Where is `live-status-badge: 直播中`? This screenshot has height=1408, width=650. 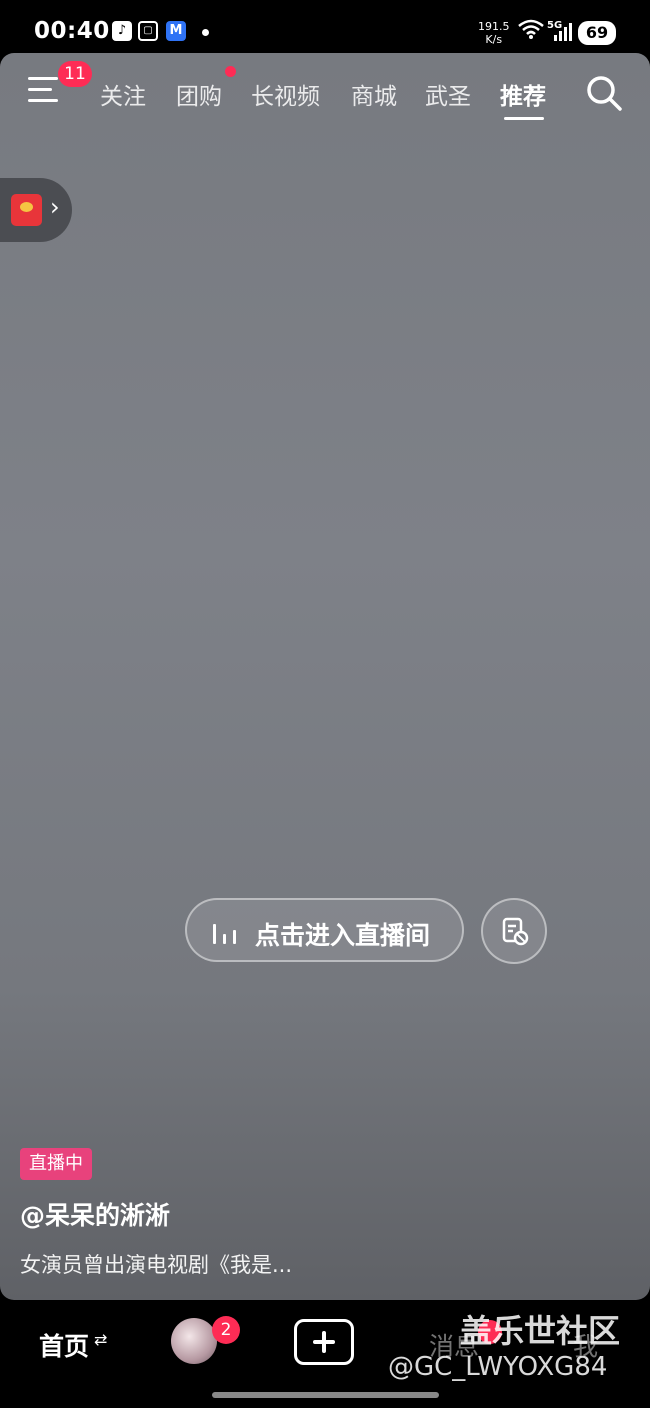
live-status-badge: 直播中 is located at coordinates (56, 1164).